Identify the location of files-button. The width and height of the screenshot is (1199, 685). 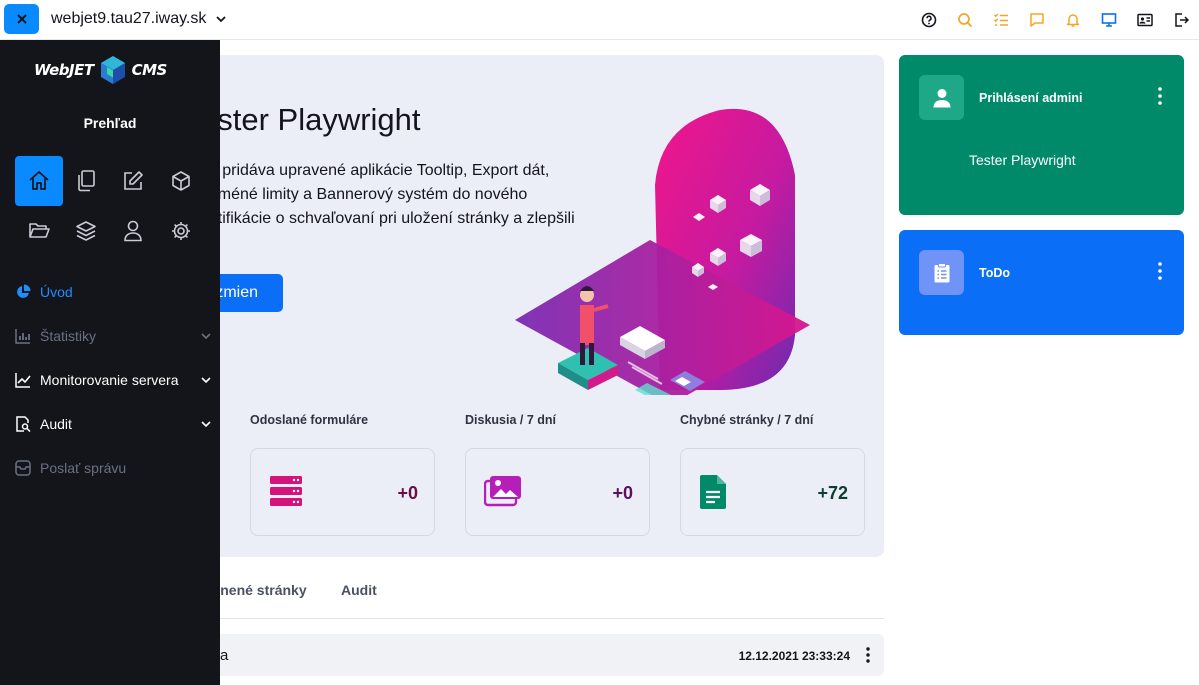
(39, 231).